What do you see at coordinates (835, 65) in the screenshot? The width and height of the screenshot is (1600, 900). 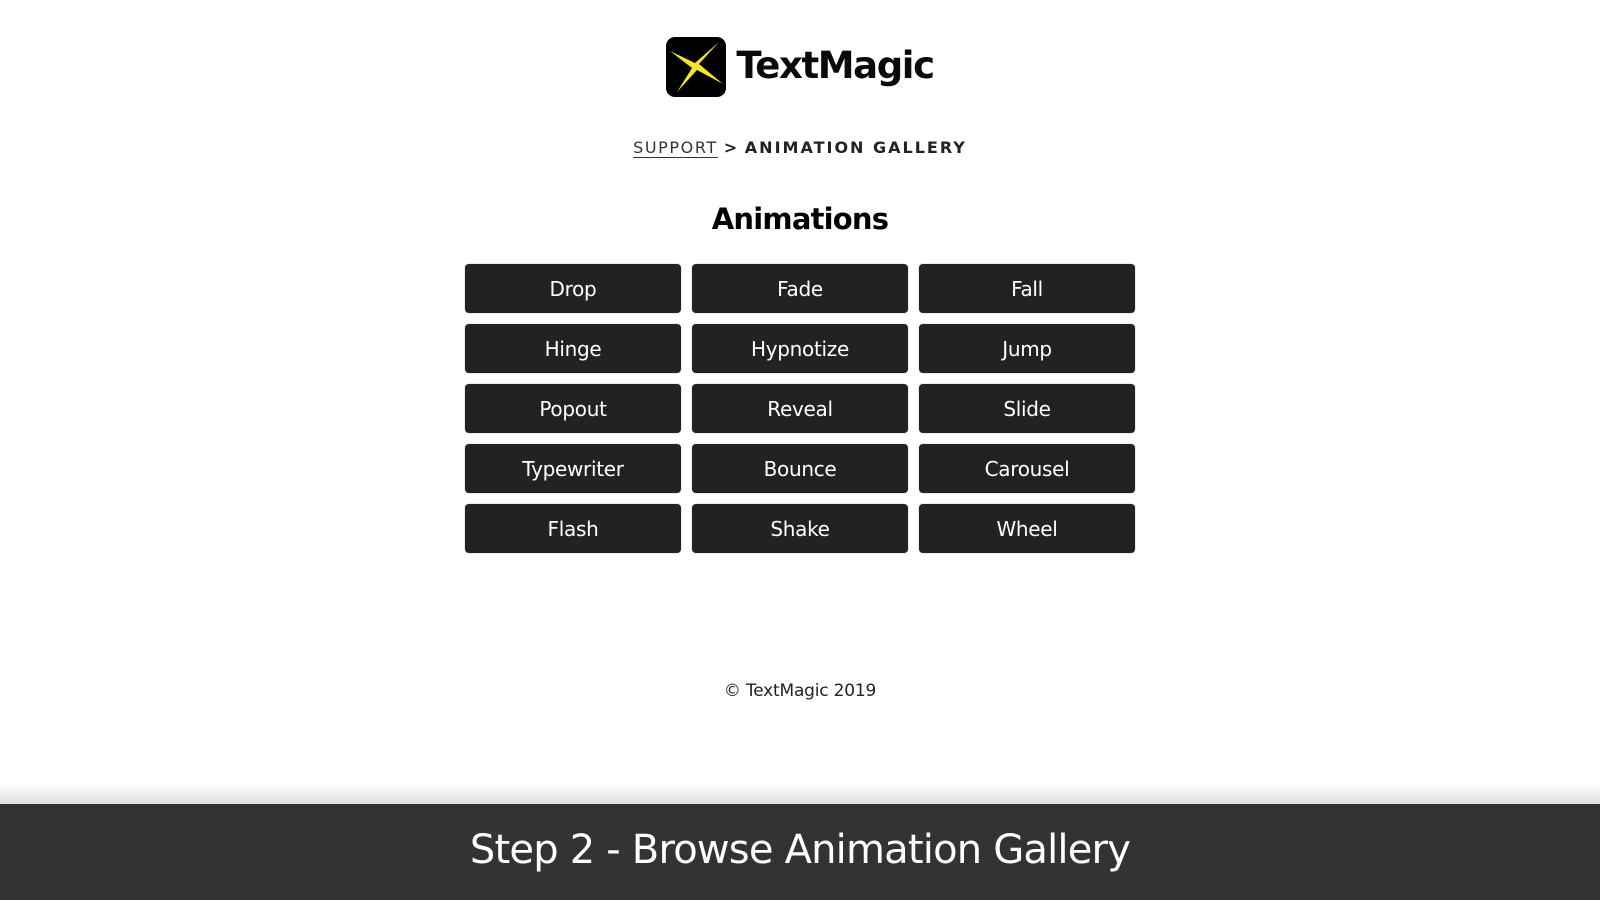 I see `brand-name: TextMagic` at bounding box center [835, 65].